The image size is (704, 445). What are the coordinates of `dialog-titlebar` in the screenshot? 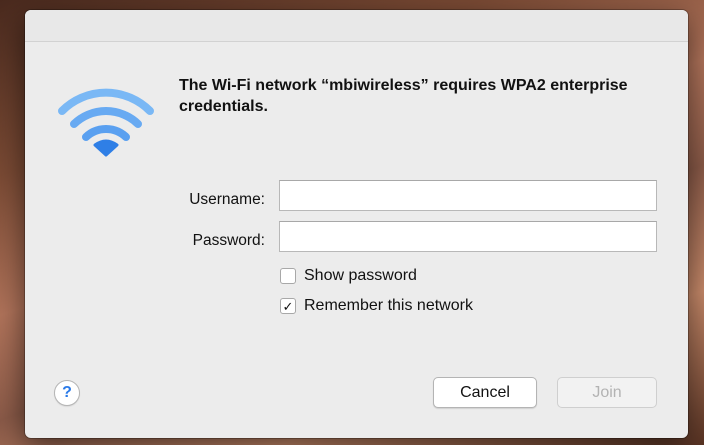 It's located at (356, 26).